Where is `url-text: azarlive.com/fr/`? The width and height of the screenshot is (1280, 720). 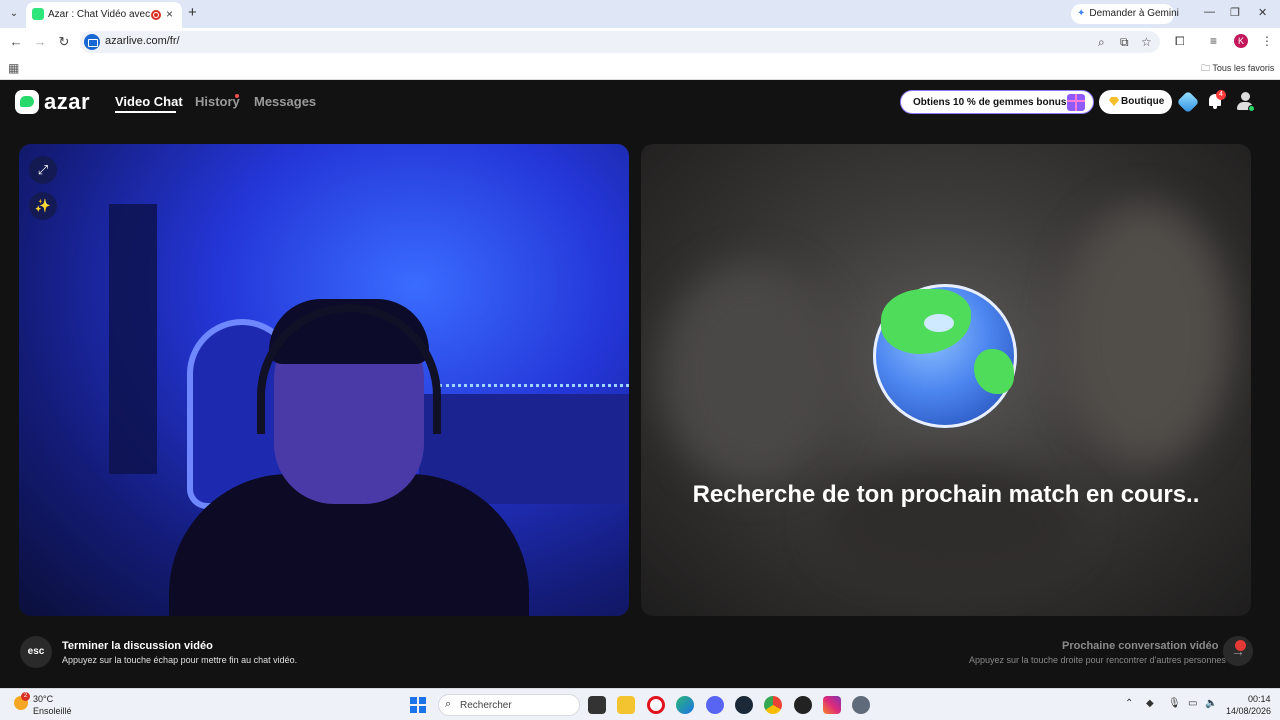 url-text: azarlive.com/fr/ is located at coordinates (142, 41).